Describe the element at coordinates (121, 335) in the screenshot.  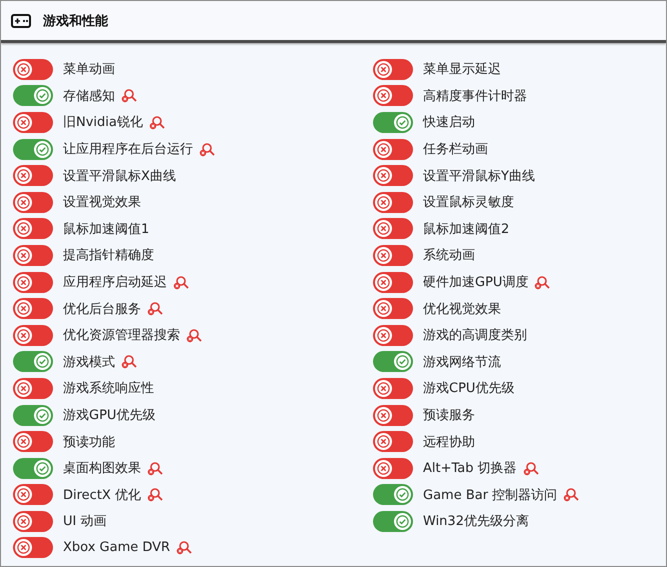
I see `setting-label: 优化资源管理器搜索` at that location.